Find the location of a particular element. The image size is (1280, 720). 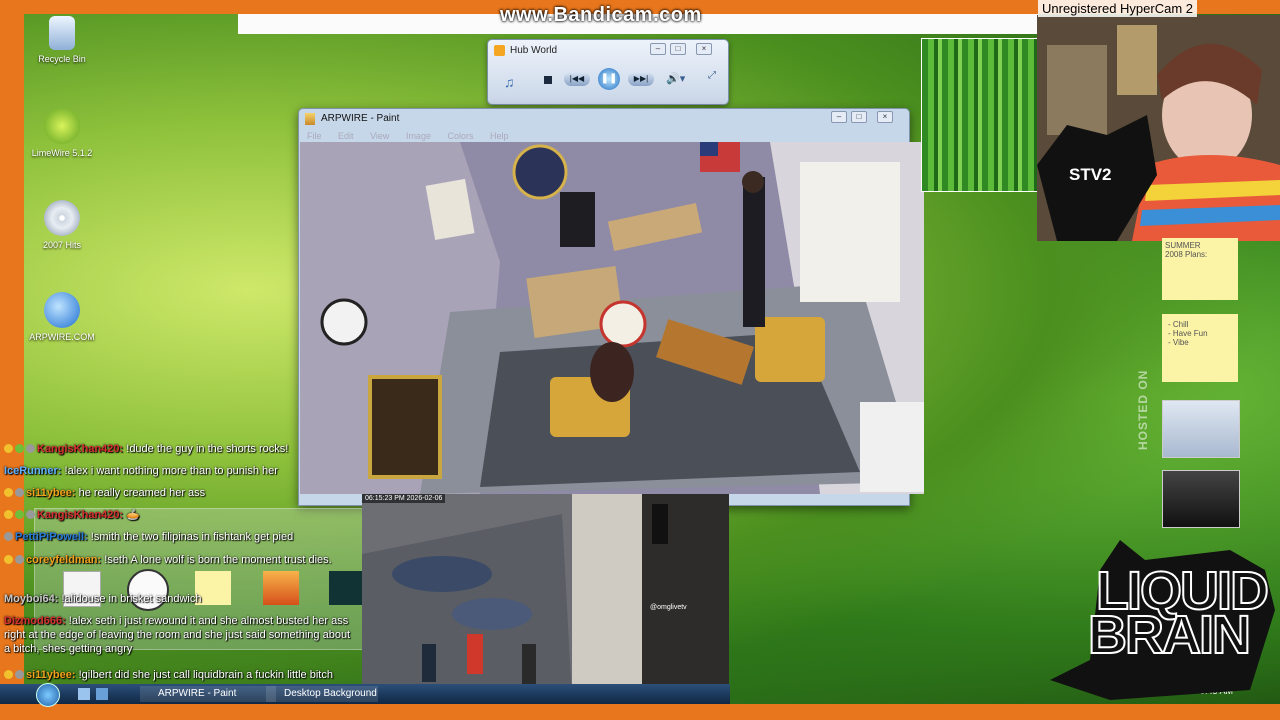

note-line: - Chill is located at coordinates (1178, 324).